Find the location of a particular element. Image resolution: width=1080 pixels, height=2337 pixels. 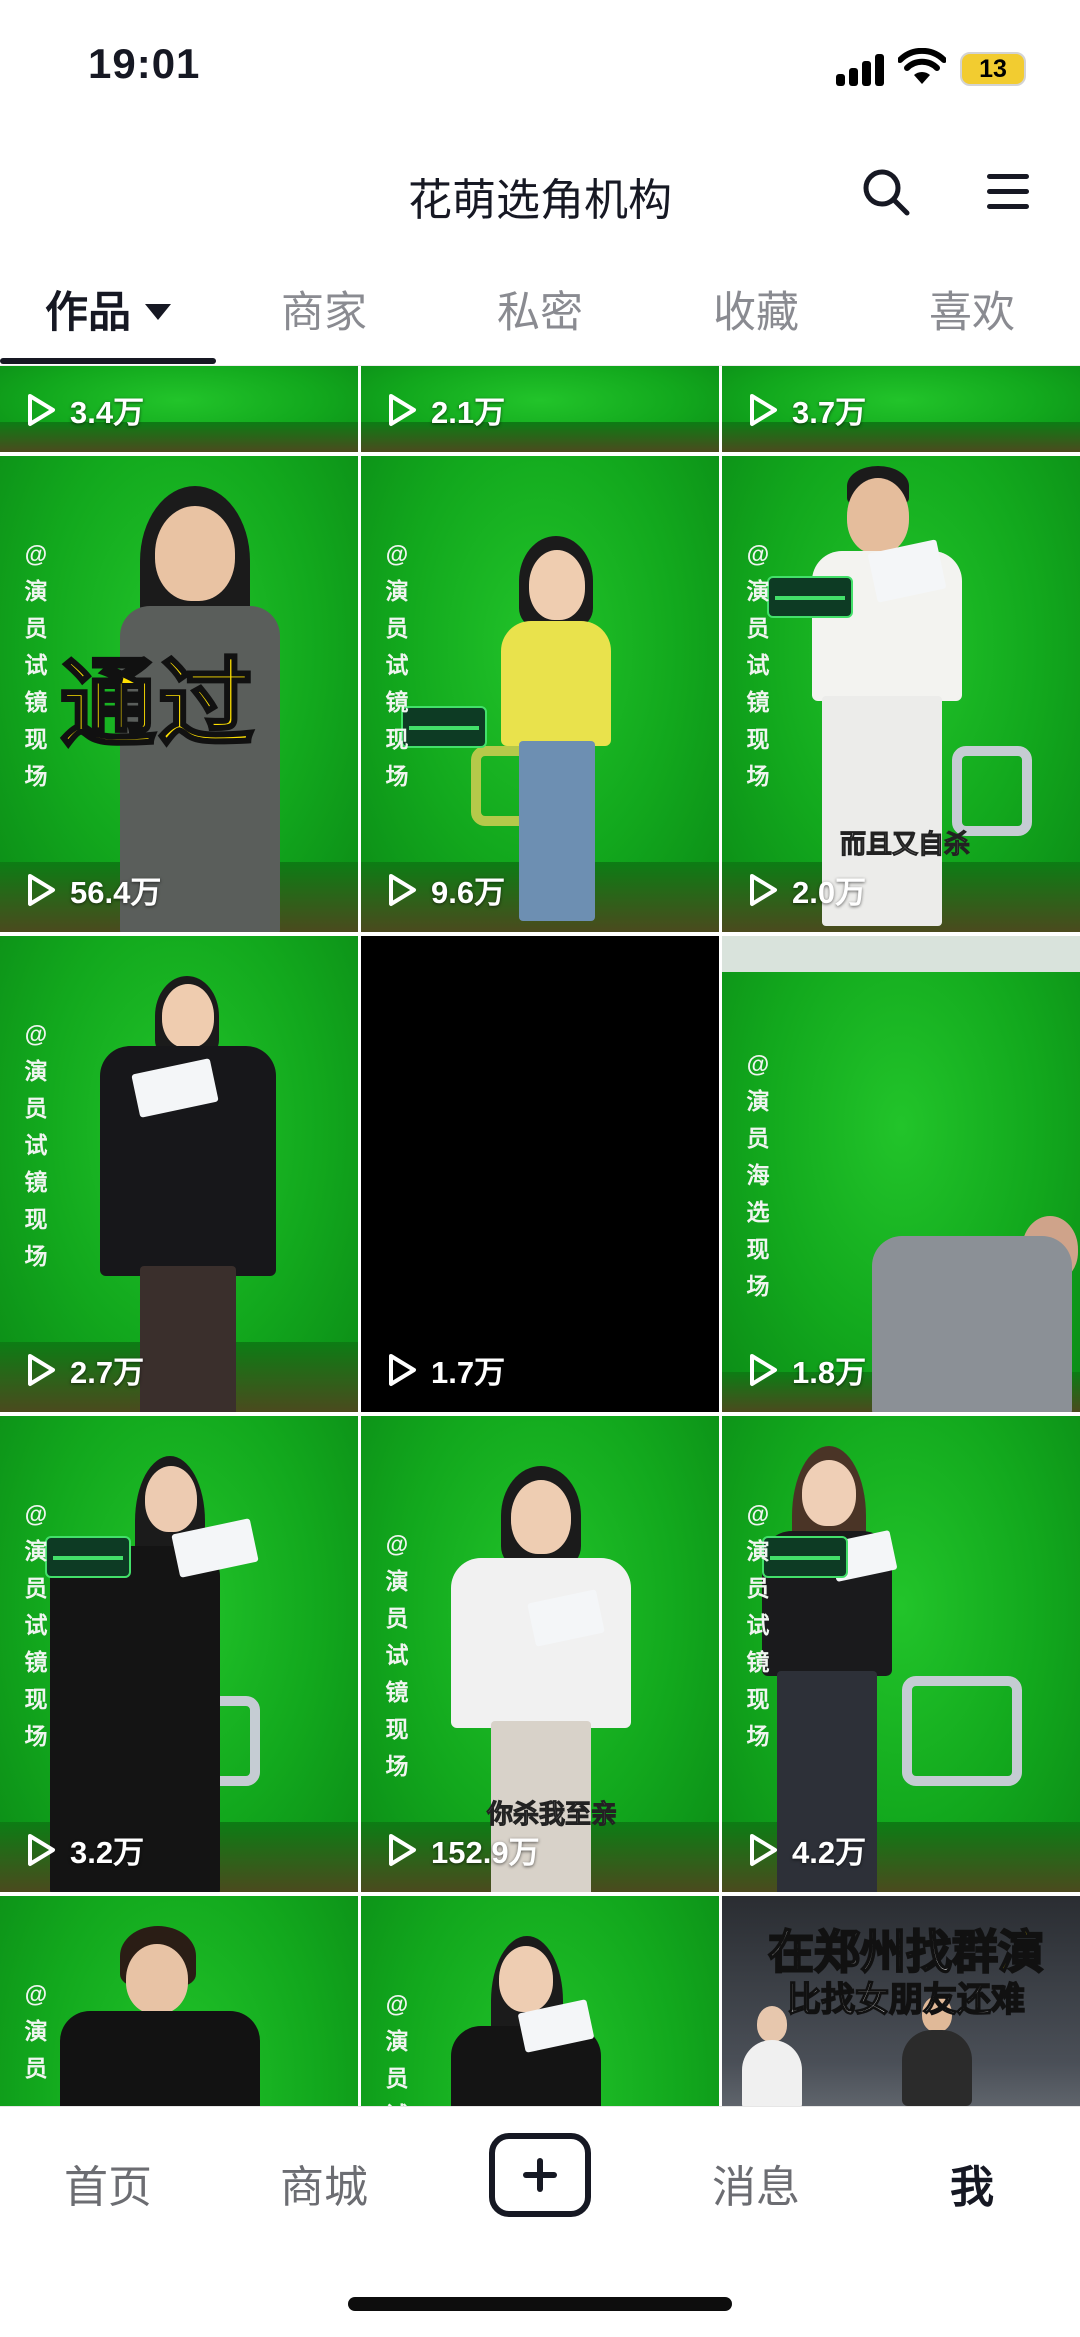

video-tile: @演员试镜现场 9.6万 is located at coordinates (540, 694).